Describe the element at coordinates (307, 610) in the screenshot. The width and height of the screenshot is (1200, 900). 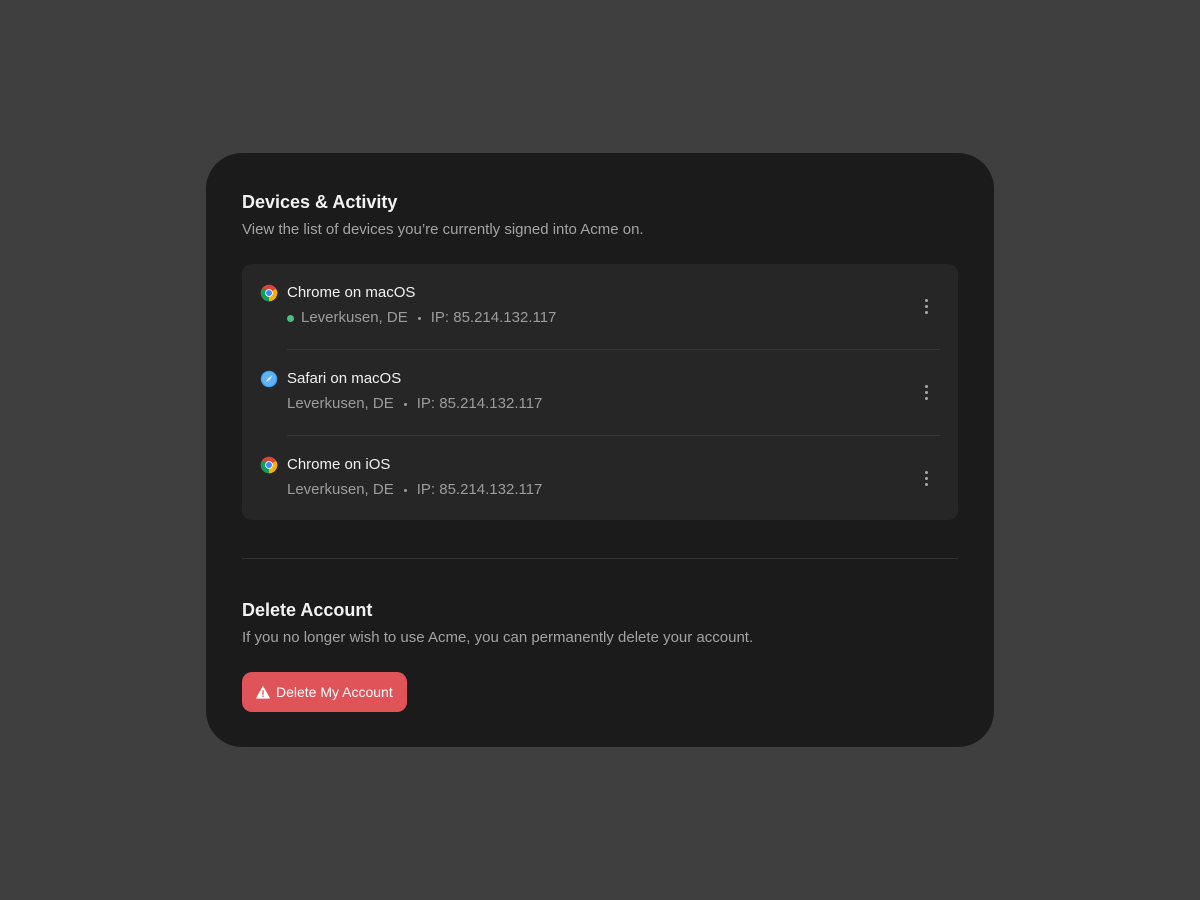
I see `delete-section-title: Delete Account` at that location.